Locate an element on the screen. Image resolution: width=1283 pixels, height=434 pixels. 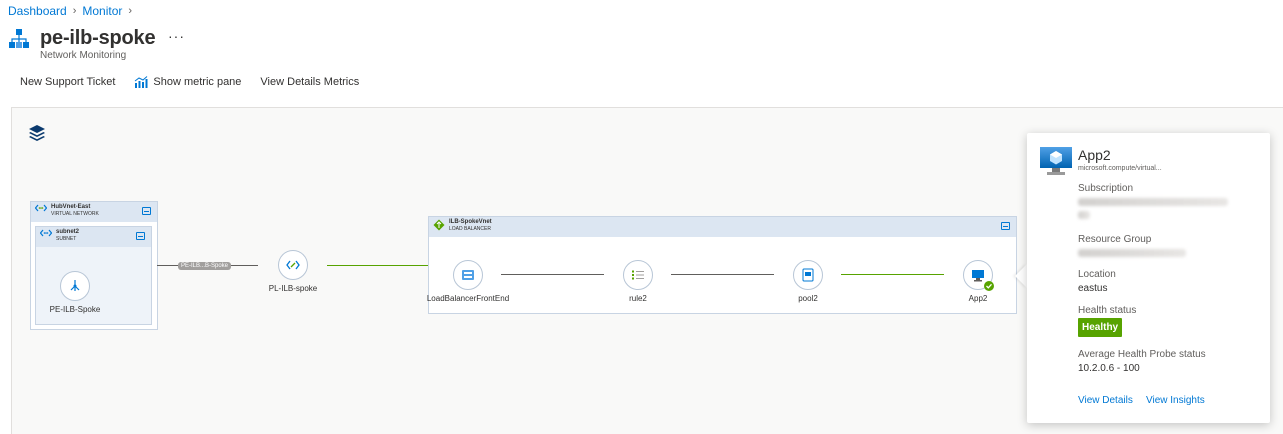
view-details-link: View Details is located at coordinates (1105, 400).